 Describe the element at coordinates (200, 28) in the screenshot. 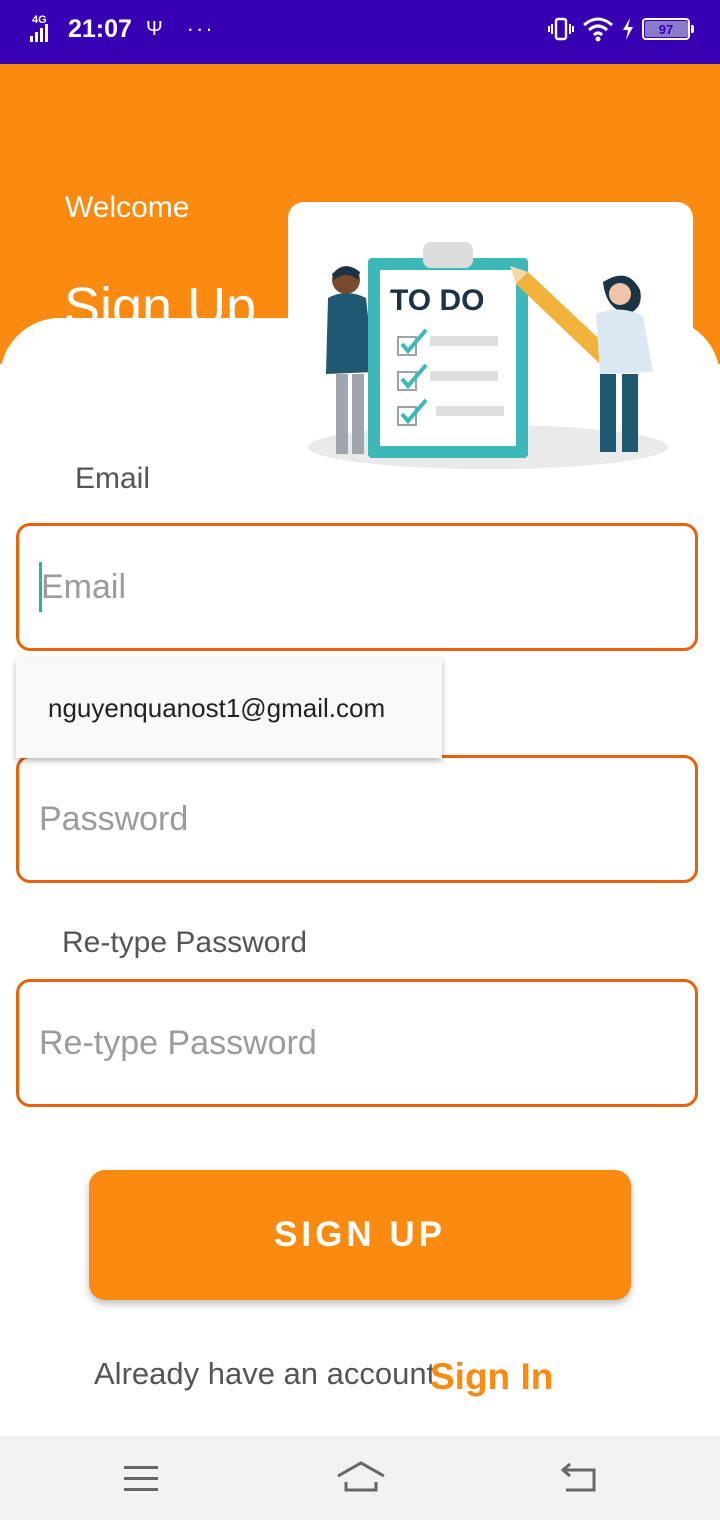

I see `more-notifications-icon: ···` at that location.